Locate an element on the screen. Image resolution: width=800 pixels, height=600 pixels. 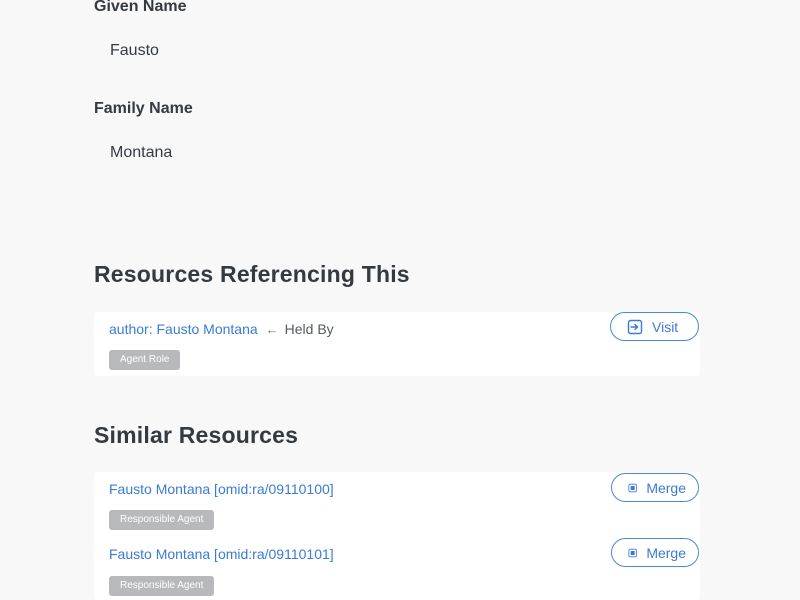
enter-icon is located at coordinates (635, 326).